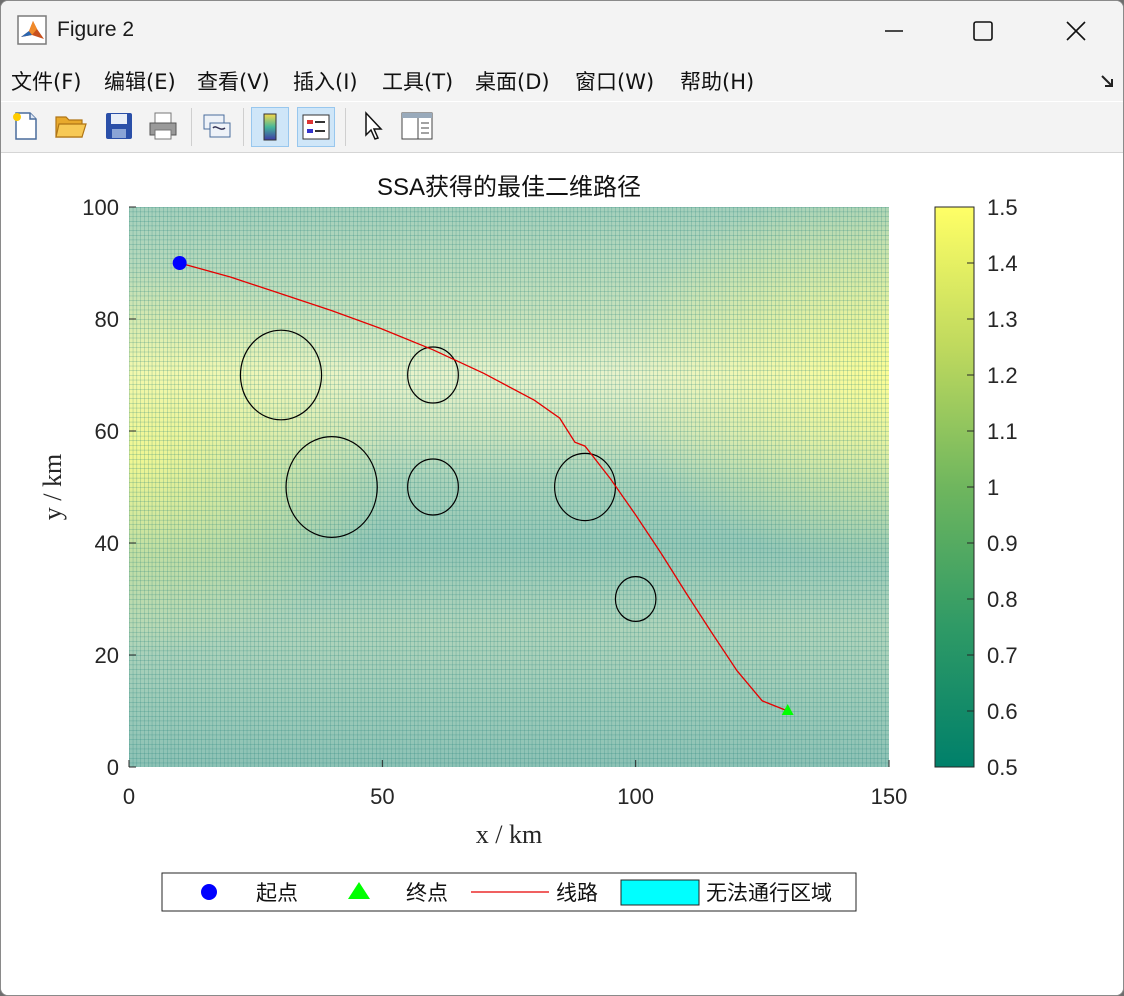 Image resolution: width=1124 pixels, height=996 pixels. Describe the element at coordinates (1002, 207) in the screenshot. I see `colorbar-tick-label: 1.5` at that location.